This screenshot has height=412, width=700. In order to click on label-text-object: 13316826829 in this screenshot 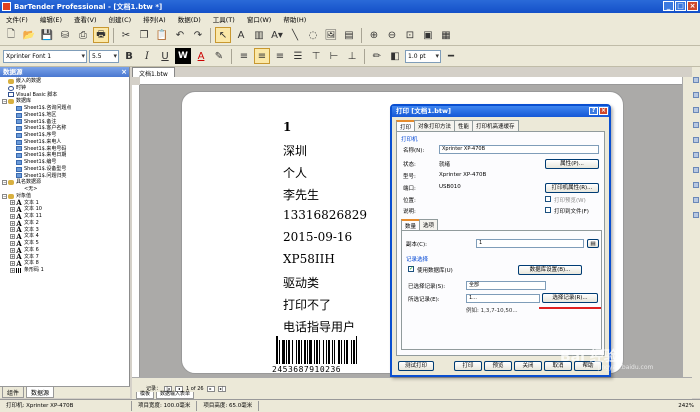, I will do `click(325, 215)`.